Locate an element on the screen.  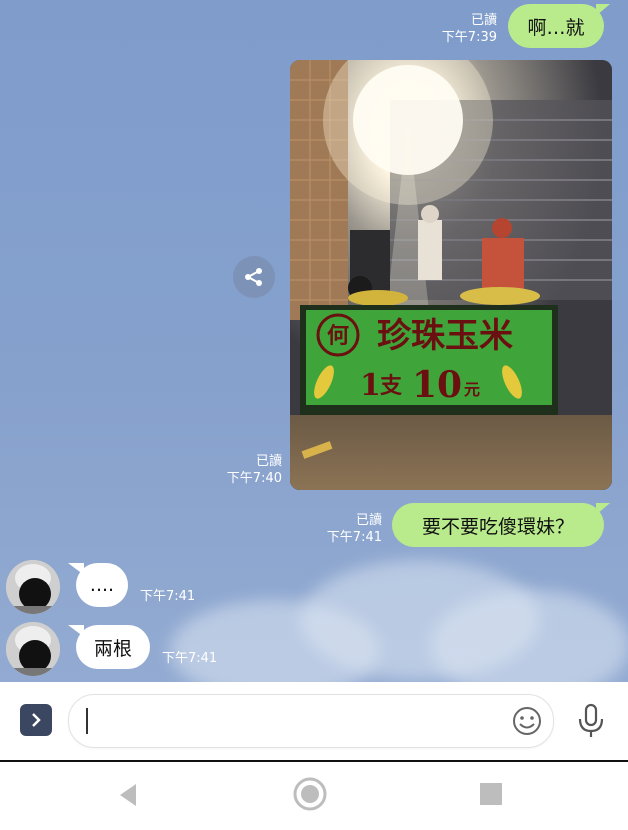
sign-title-text: 珍珠玉米 is located at coordinates (445, 336).